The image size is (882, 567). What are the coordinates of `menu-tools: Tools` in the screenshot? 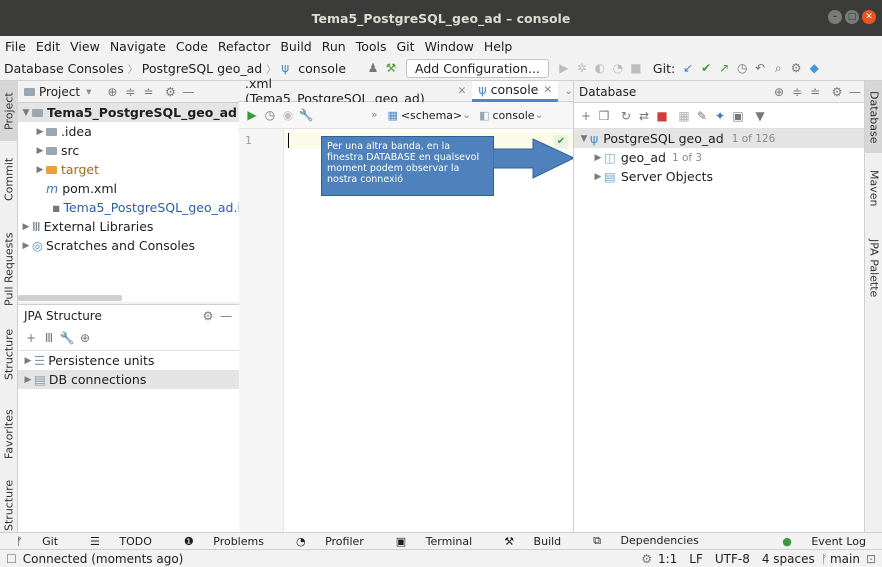 It's located at (371, 46).